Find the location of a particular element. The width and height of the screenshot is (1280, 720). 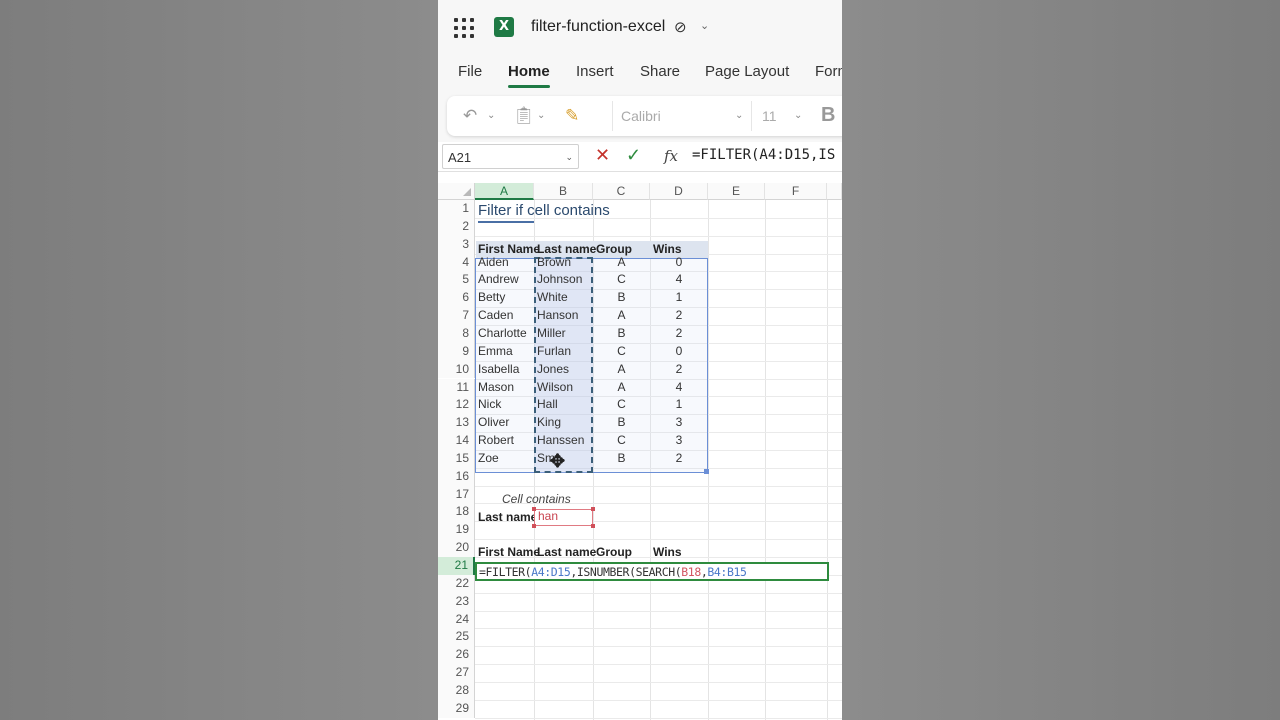

row-header: 27 is located at coordinates (456, 673).